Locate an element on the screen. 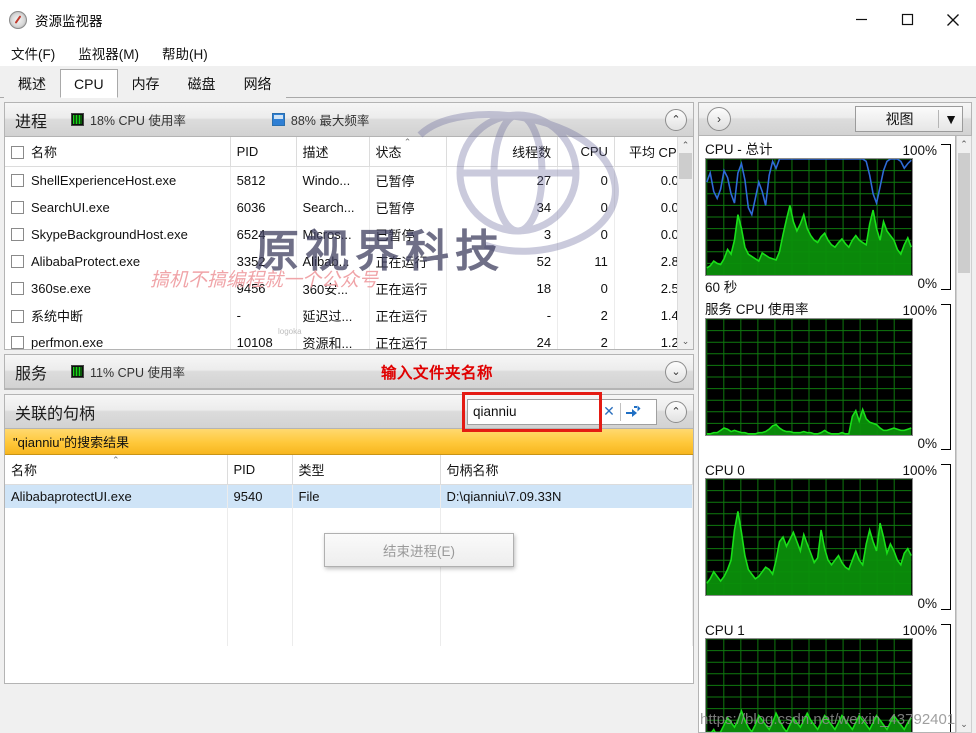 The image size is (976, 733). handle-col-type: 类型 is located at coordinates (366, 470).